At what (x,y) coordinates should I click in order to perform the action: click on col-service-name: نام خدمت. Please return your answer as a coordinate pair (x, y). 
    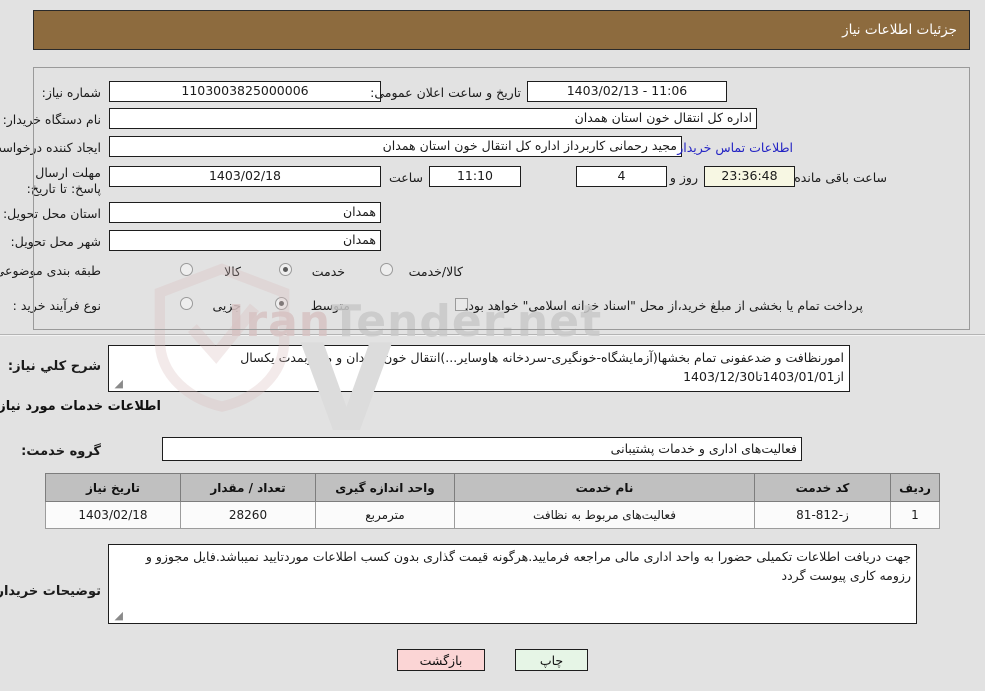
    Looking at the image, I should click on (604, 487).